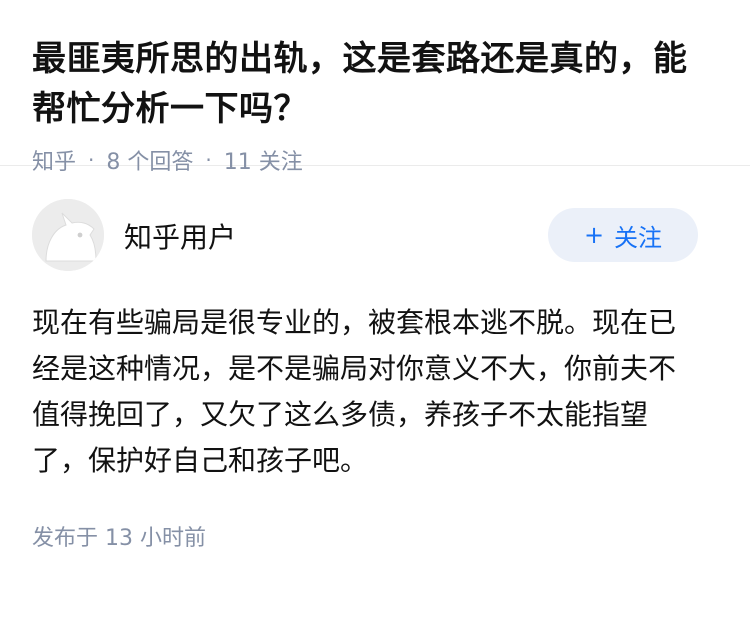 The height and width of the screenshot is (628, 750). Describe the element at coordinates (119, 538) in the screenshot. I see `publish-time: 发布于 13 小时前` at that location.